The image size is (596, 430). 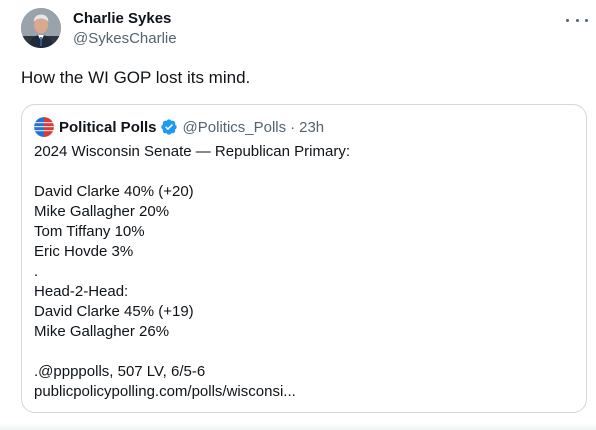 What do you see at coordinates (44, 127) in the screenshot?
I see `quoted-author-avatar` at bounding box center [44, 127].